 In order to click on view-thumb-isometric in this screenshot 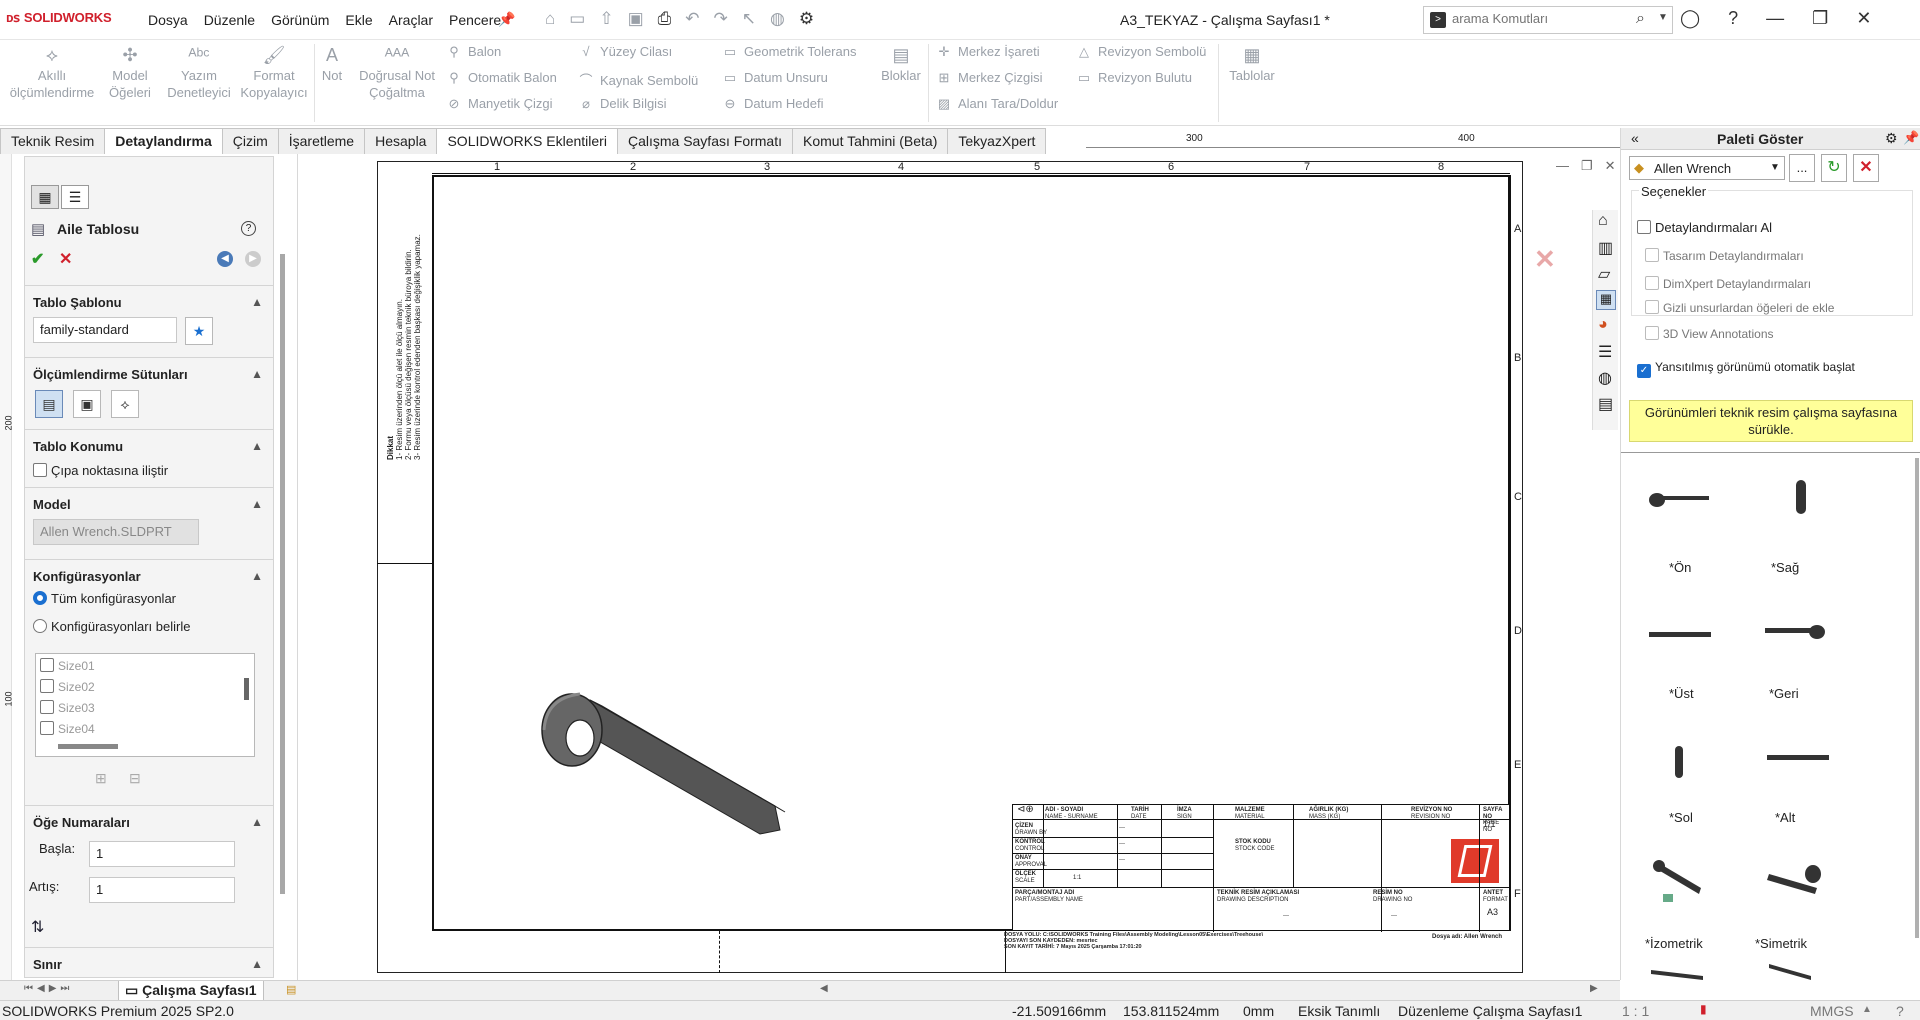, I will do `click(1681, 883)`.